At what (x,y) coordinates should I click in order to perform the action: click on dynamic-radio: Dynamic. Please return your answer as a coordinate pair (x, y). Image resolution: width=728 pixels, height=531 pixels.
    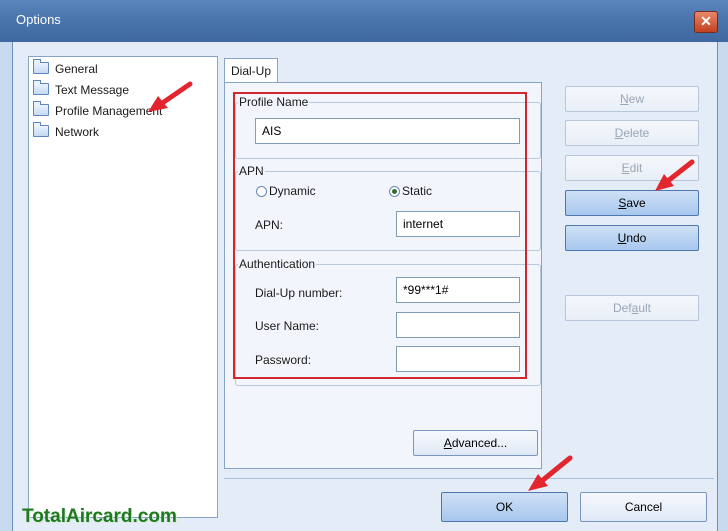
    Looking at the image, I should click on (286, 191).